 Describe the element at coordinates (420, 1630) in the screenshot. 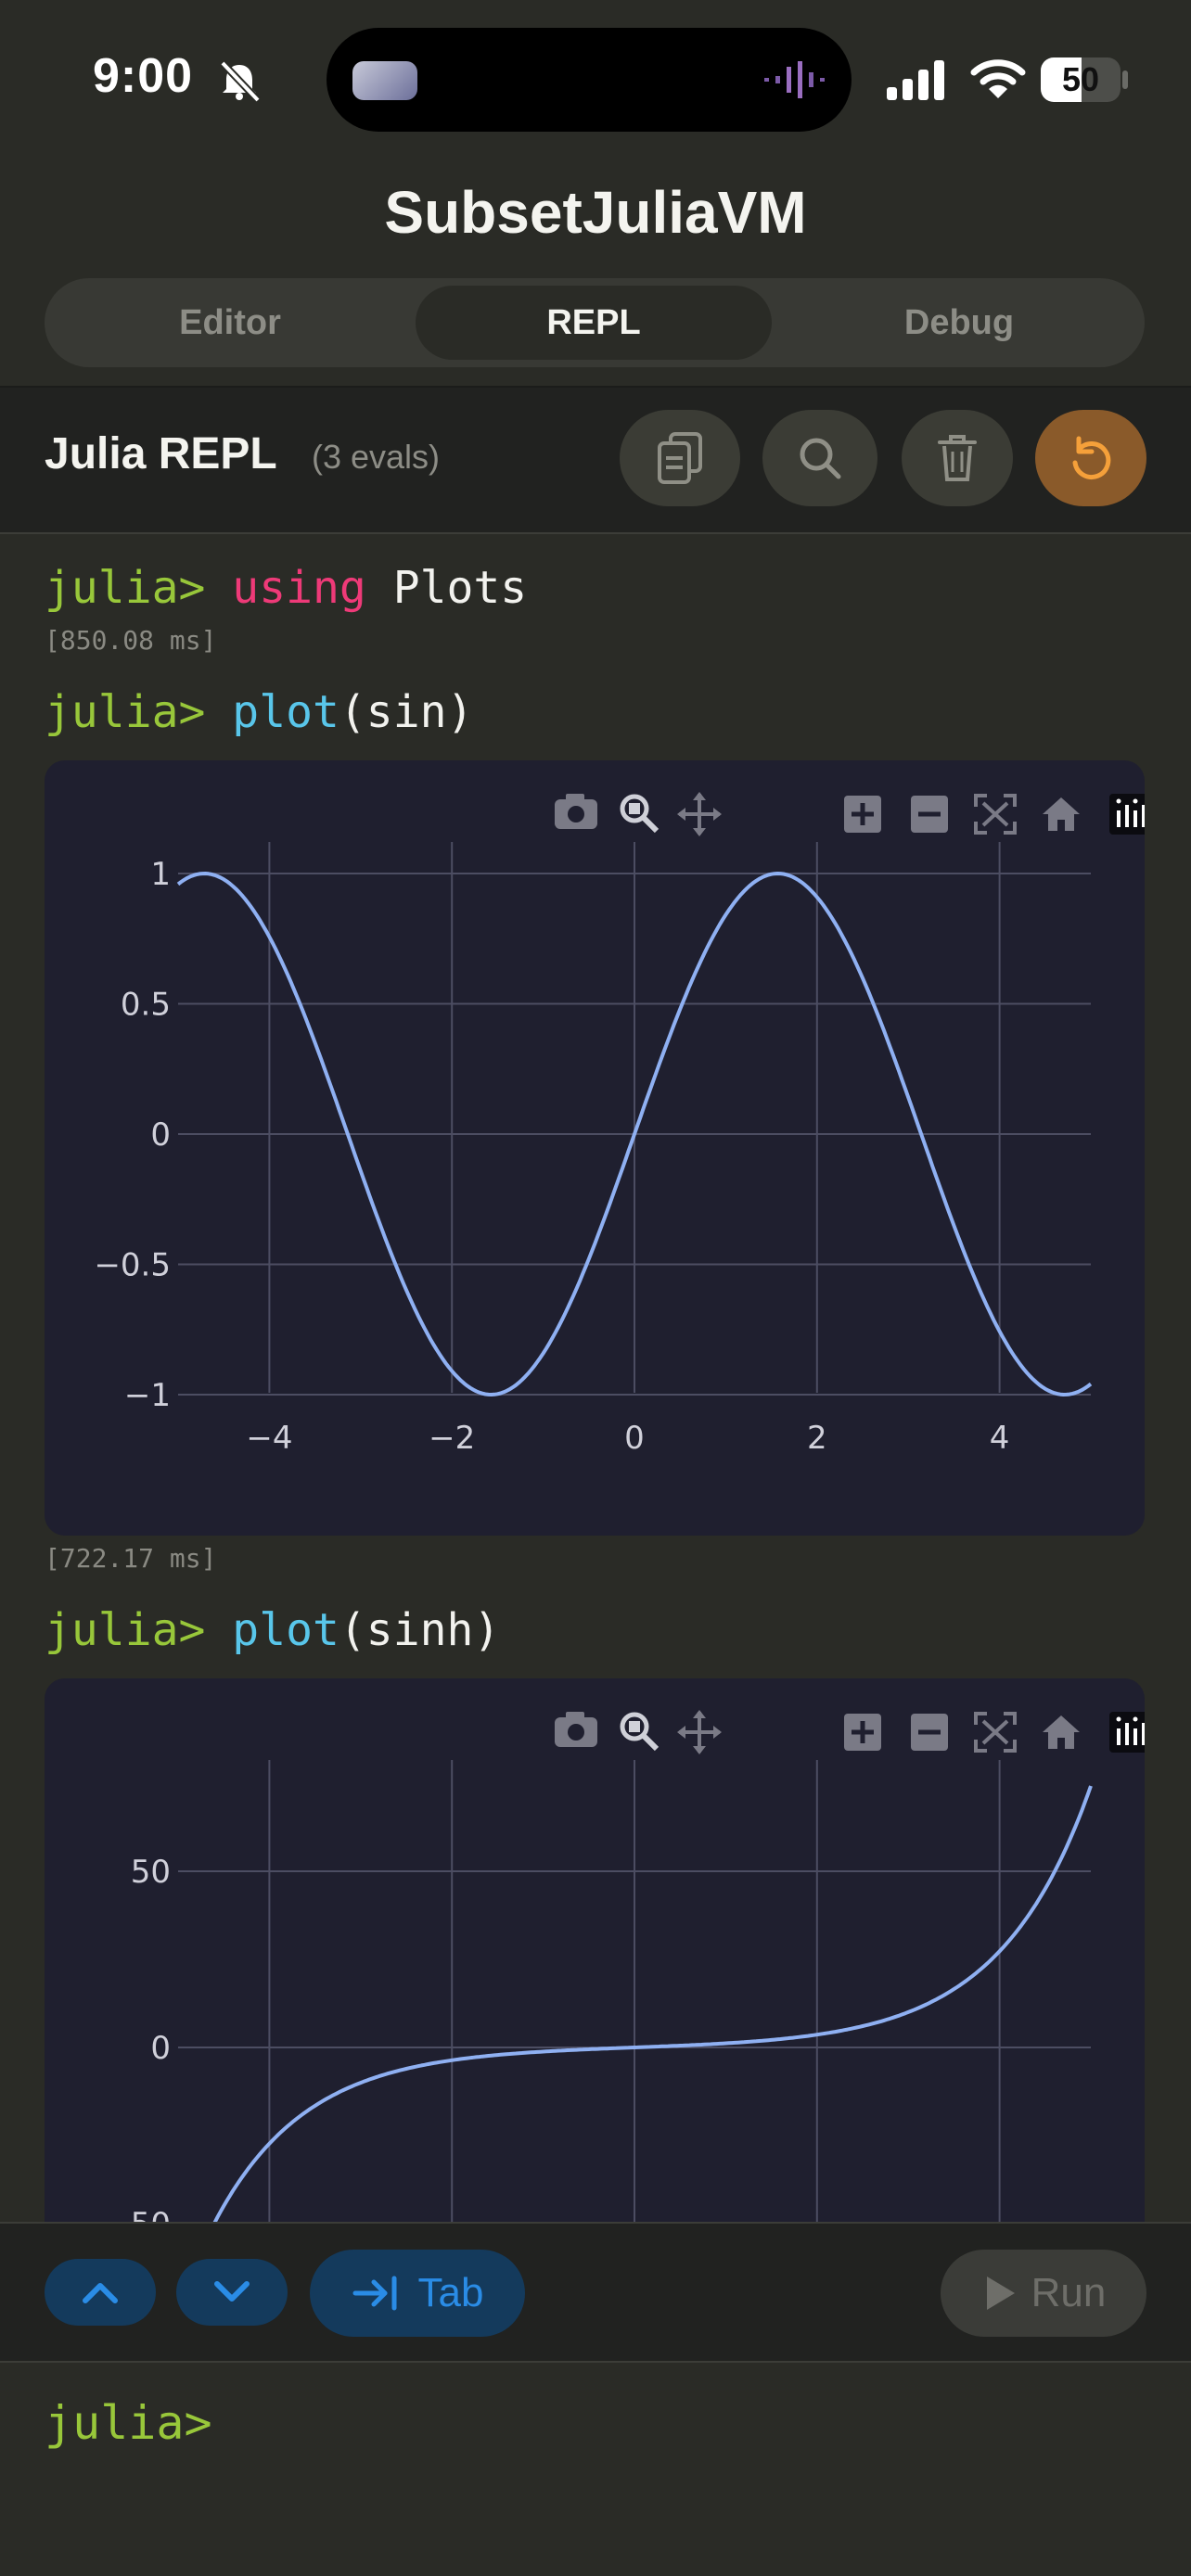

I see `code-text: (sinh)` at that location.